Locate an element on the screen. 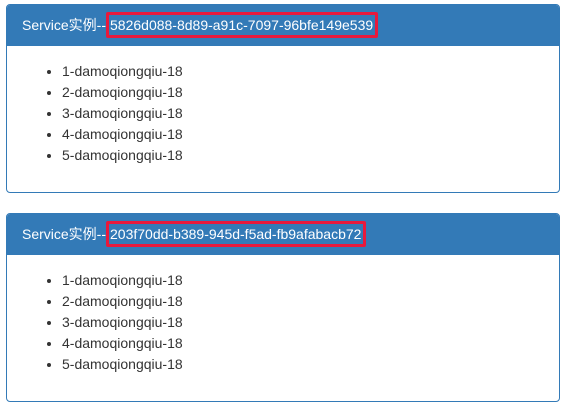 The height and width of the screenshot is (409, 568). instance-id-highlight: 203f70dd-b389-945d-f5ad-fb9afabacb72 is located at coordinates (236, 234).